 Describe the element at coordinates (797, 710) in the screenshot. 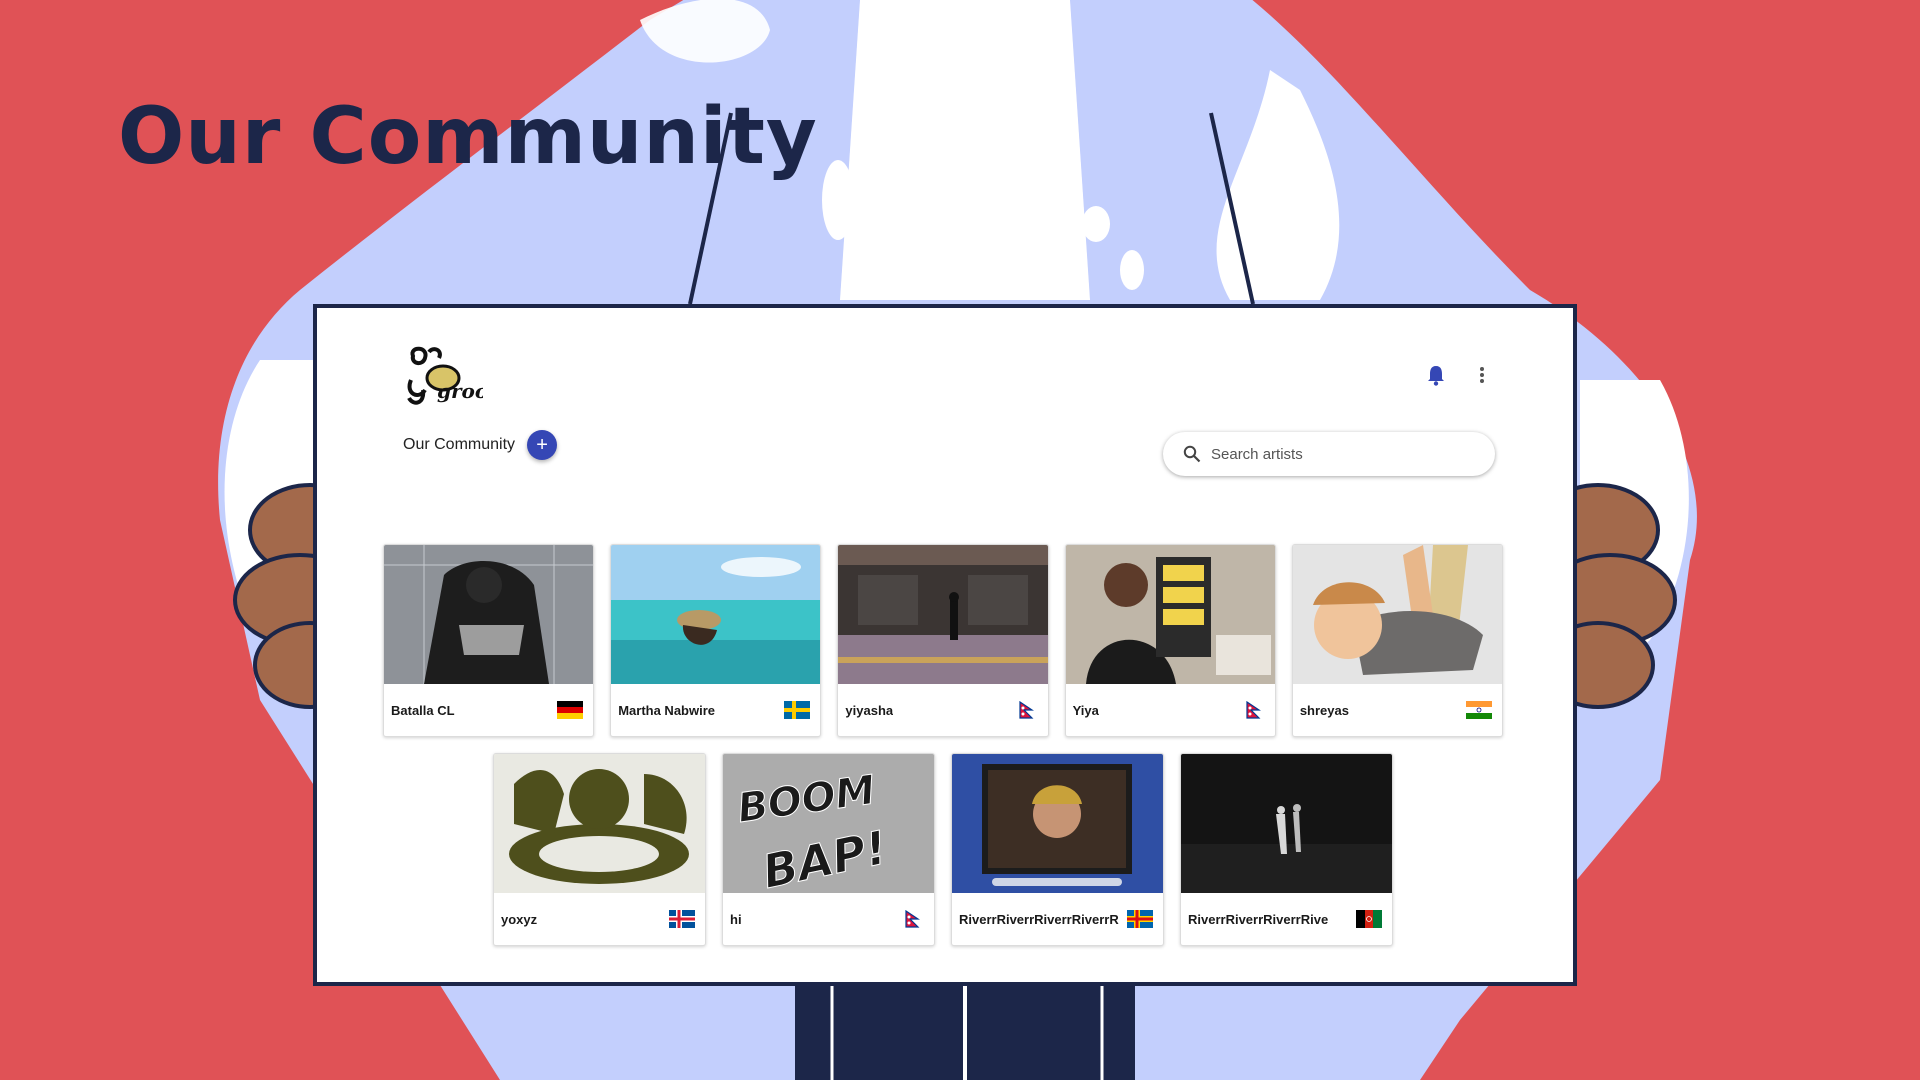

I see `sweden-flag-icon` at that location.